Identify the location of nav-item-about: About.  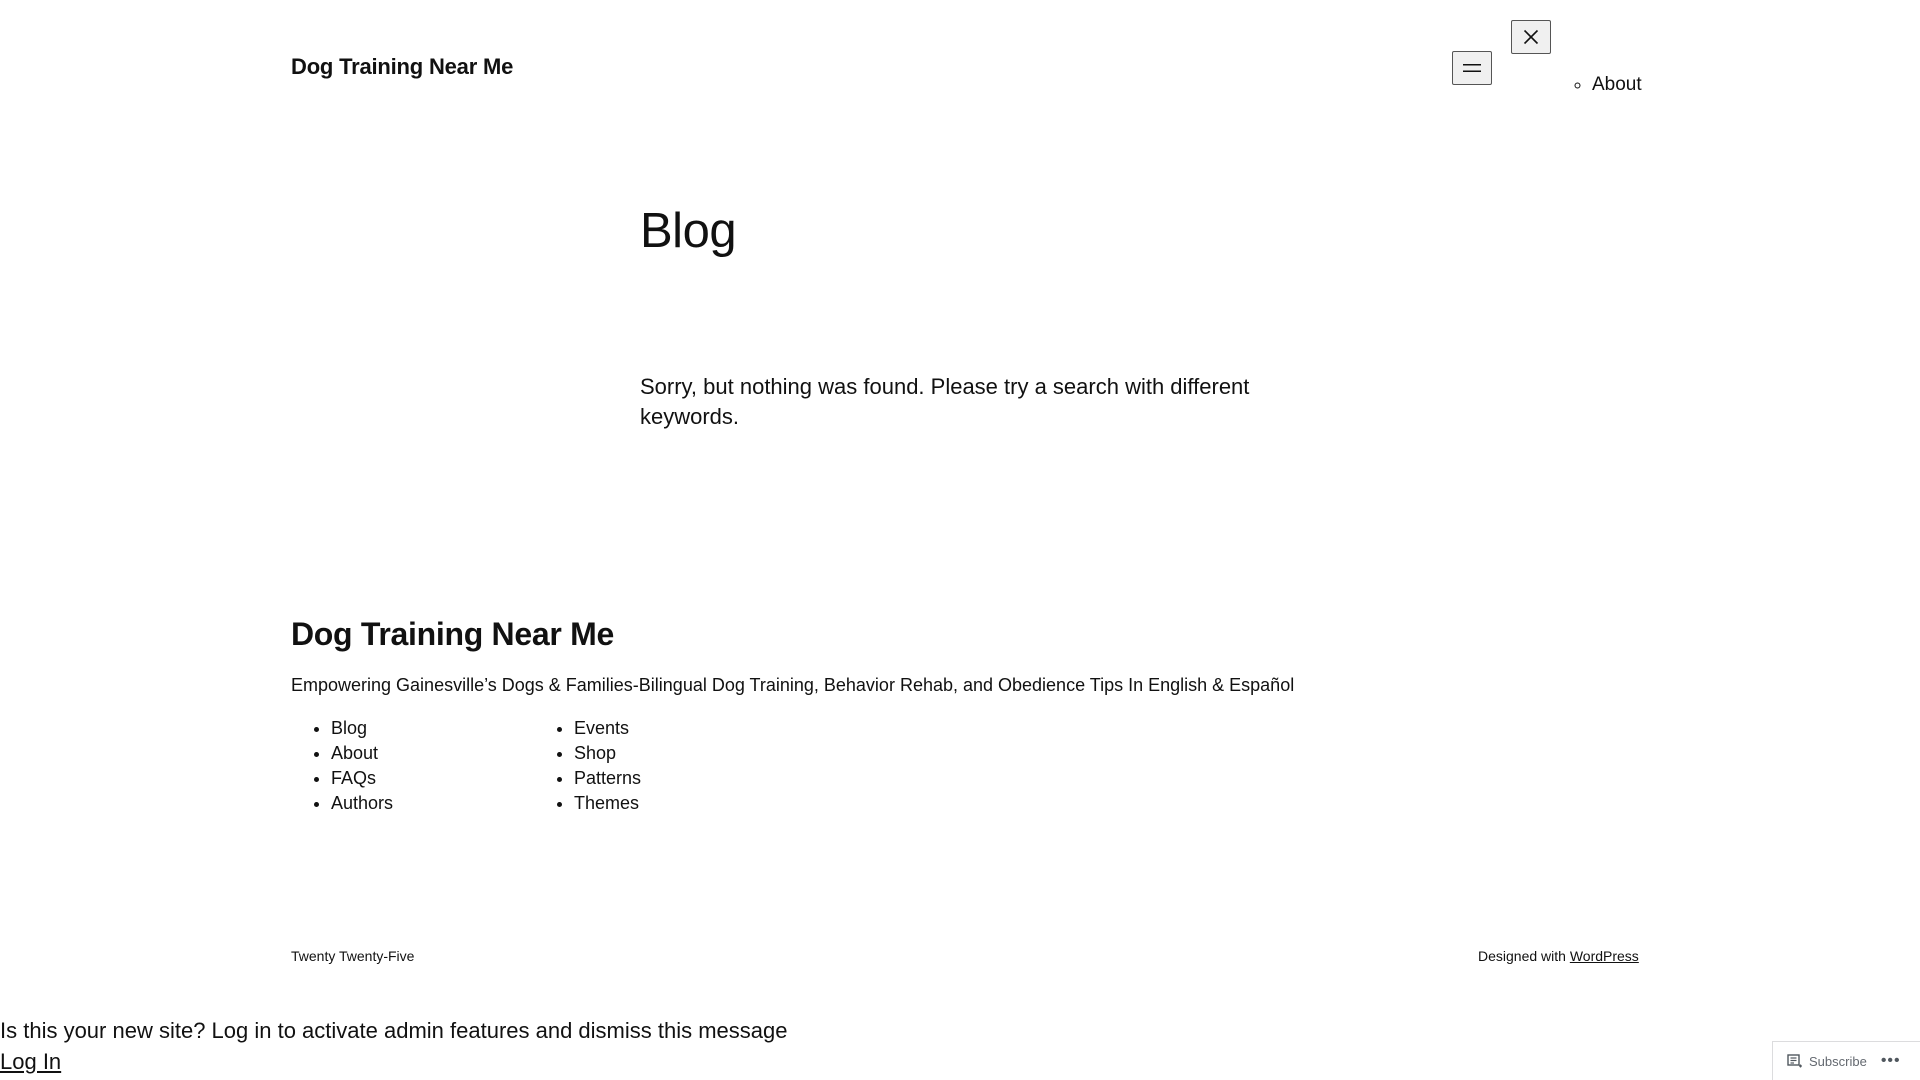
(1617, 85).